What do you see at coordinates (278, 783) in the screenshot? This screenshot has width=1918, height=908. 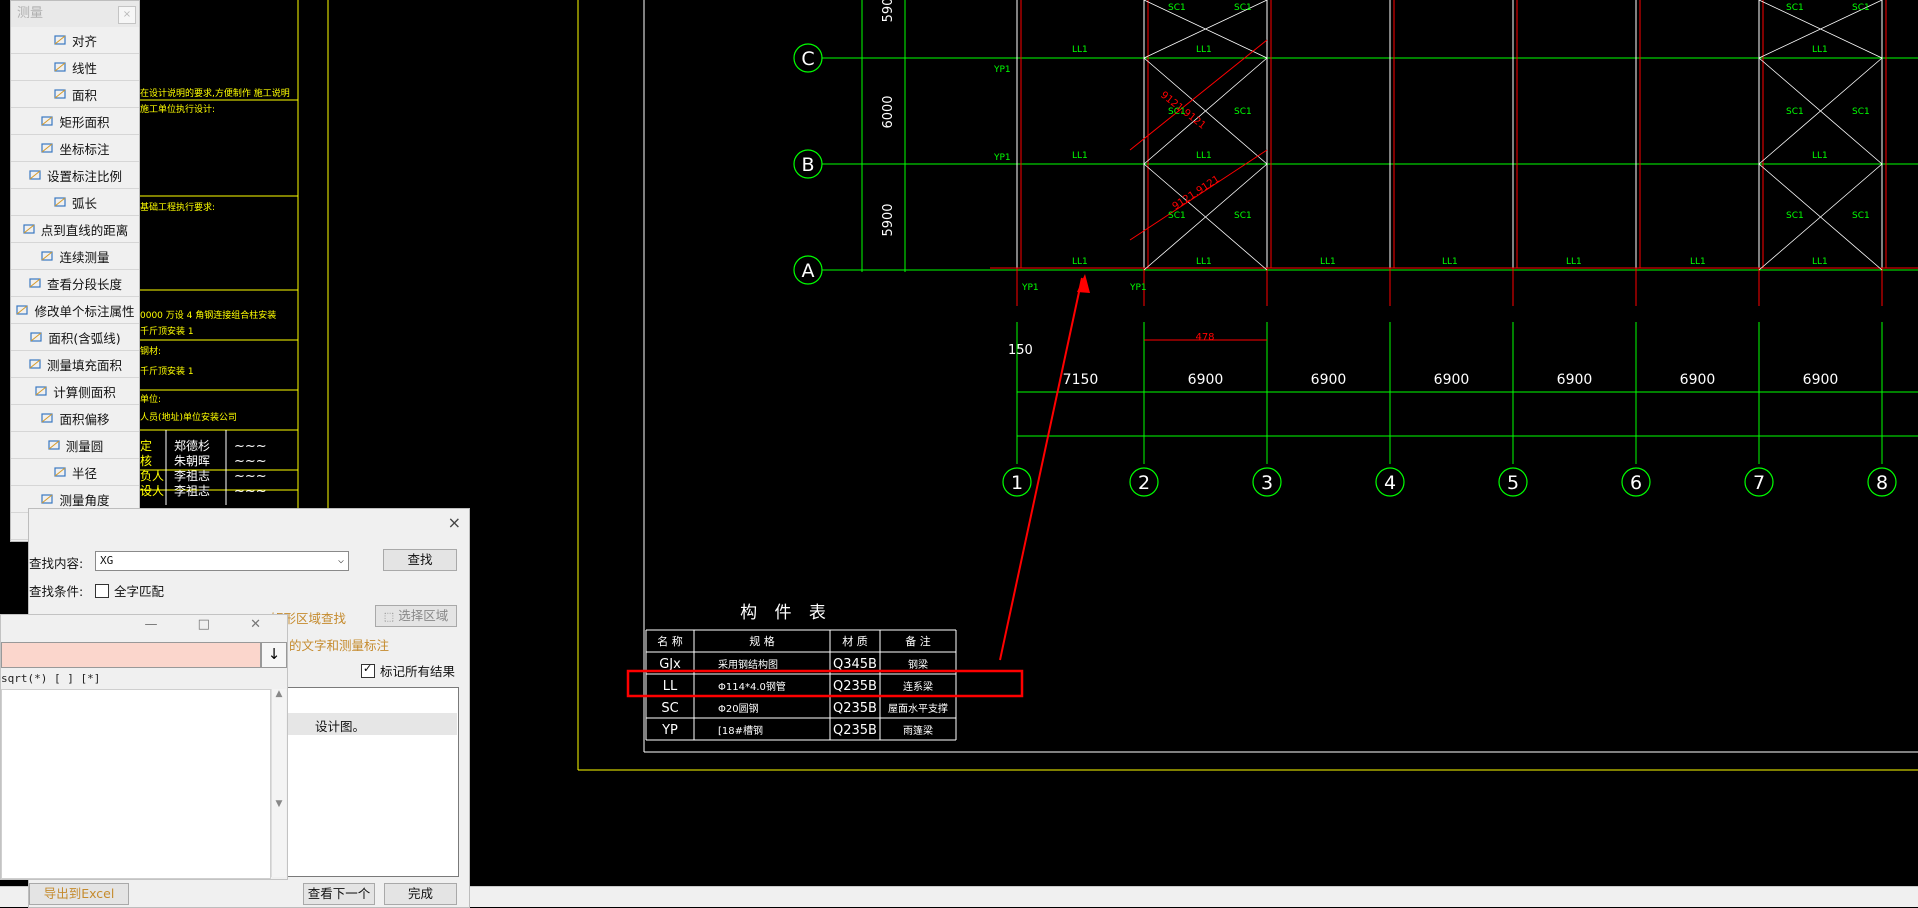 I see `scrollbar: ▲ ▼` at bounding box center [278, 783].